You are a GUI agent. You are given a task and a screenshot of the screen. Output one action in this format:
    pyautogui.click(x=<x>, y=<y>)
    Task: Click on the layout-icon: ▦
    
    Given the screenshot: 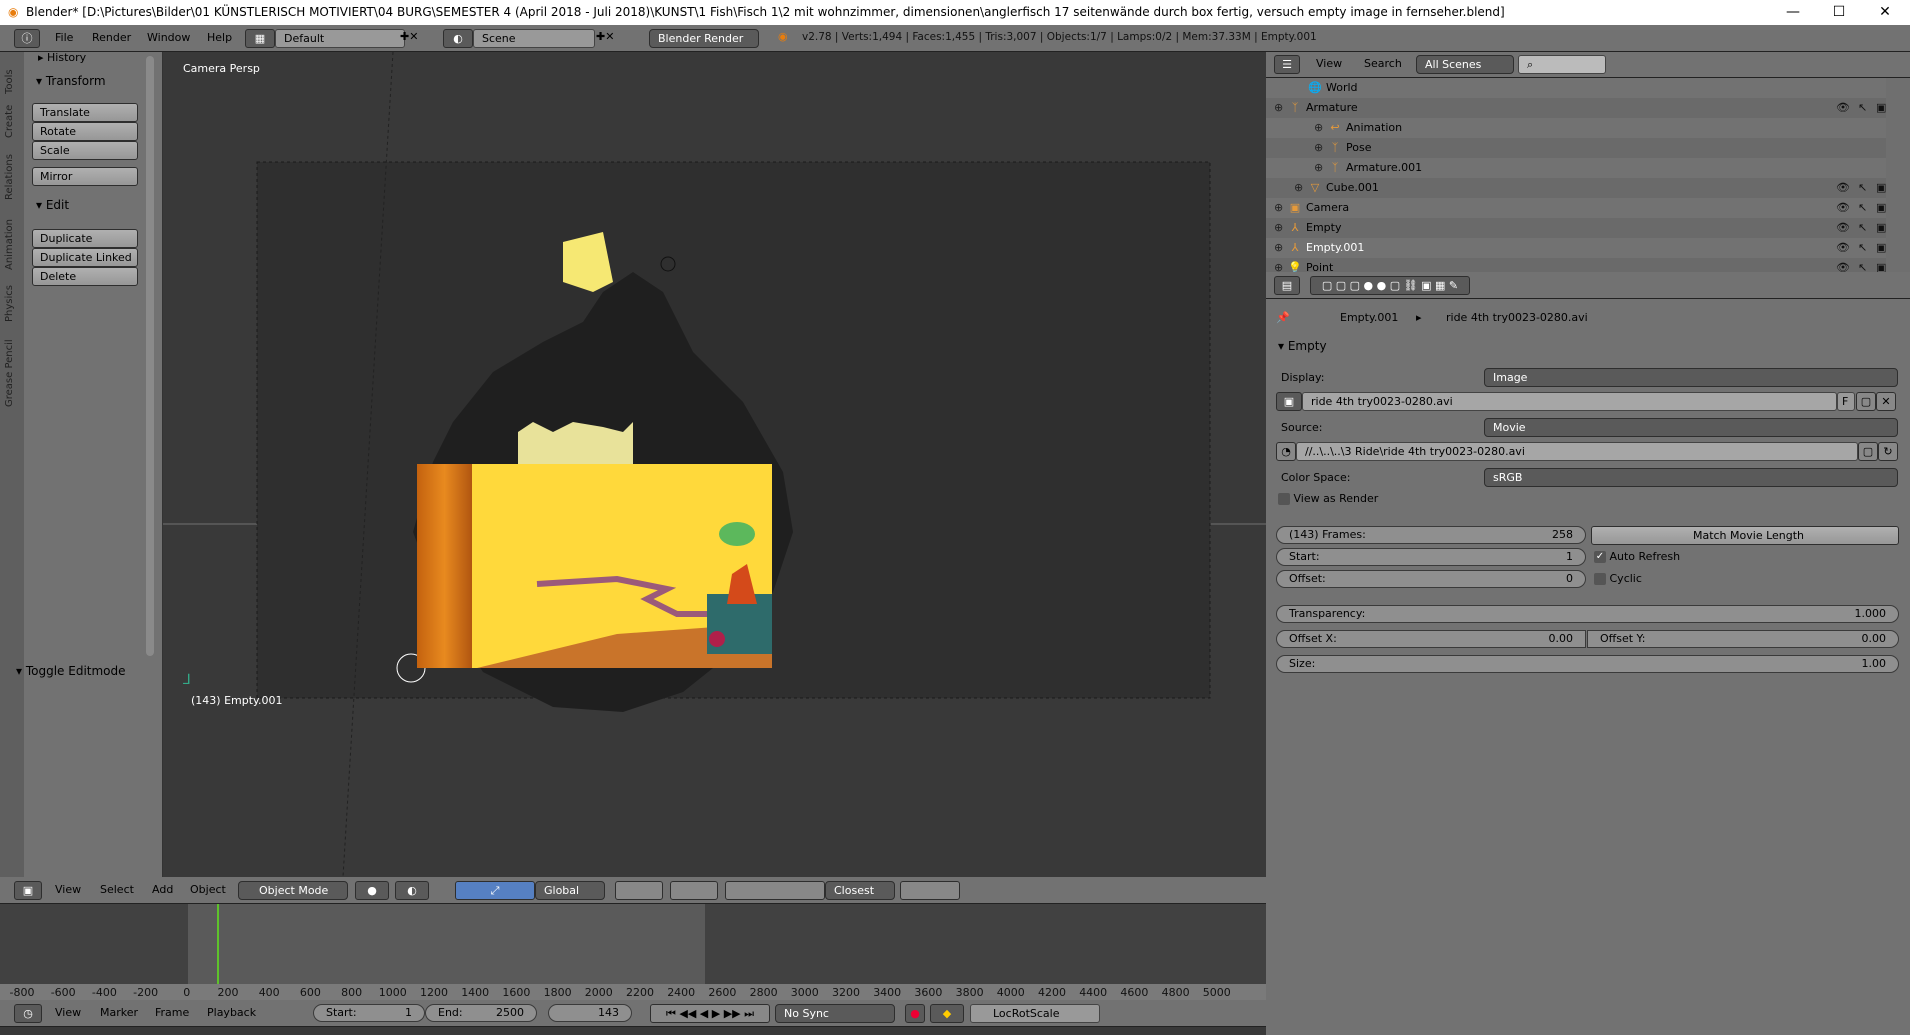 What is the action you would take?
    pyautogui.click(x=260, y=38)
    